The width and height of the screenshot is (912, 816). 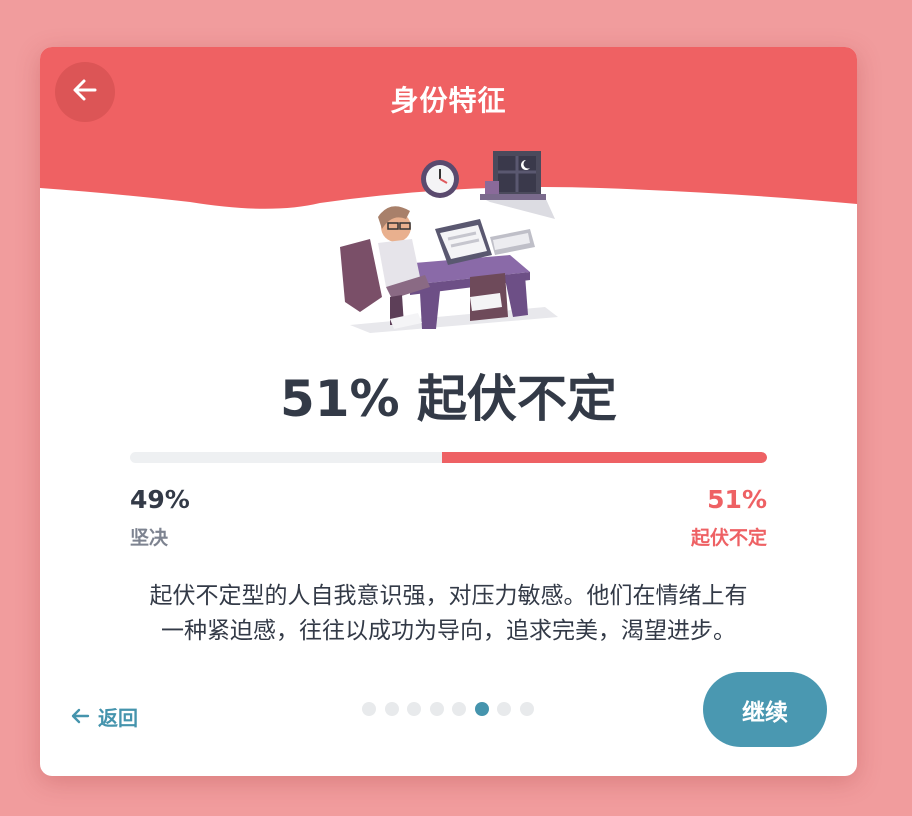 What do you see at coordinates (80, 716) in the screenshot?
I see `arrow-left-icon` at bounding box center [80, 716].